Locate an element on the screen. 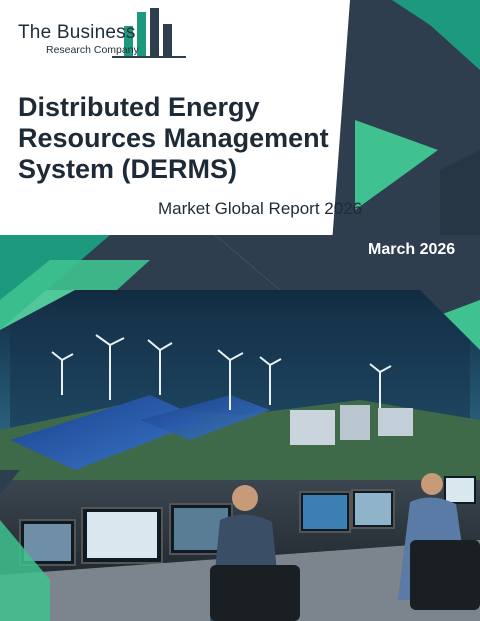 The width and height of the screenshot is (480, 621). report-title-line: Distributed Energy is located at coordinates (139, 107).